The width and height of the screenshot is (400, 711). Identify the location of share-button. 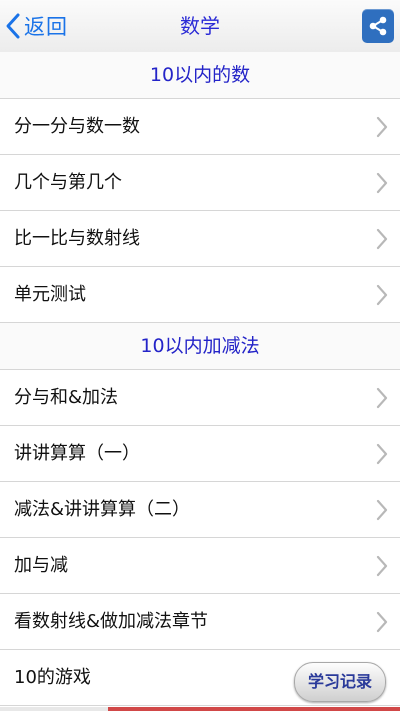
(378, 26).